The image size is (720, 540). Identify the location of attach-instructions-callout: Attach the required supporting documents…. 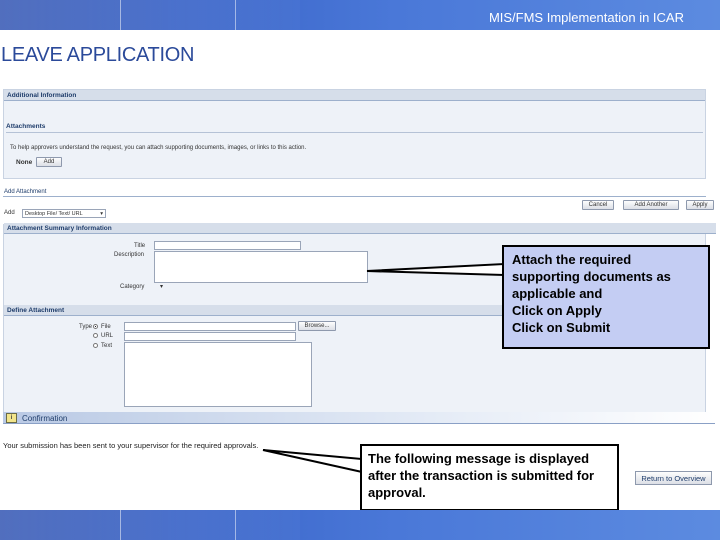
(606, 297).